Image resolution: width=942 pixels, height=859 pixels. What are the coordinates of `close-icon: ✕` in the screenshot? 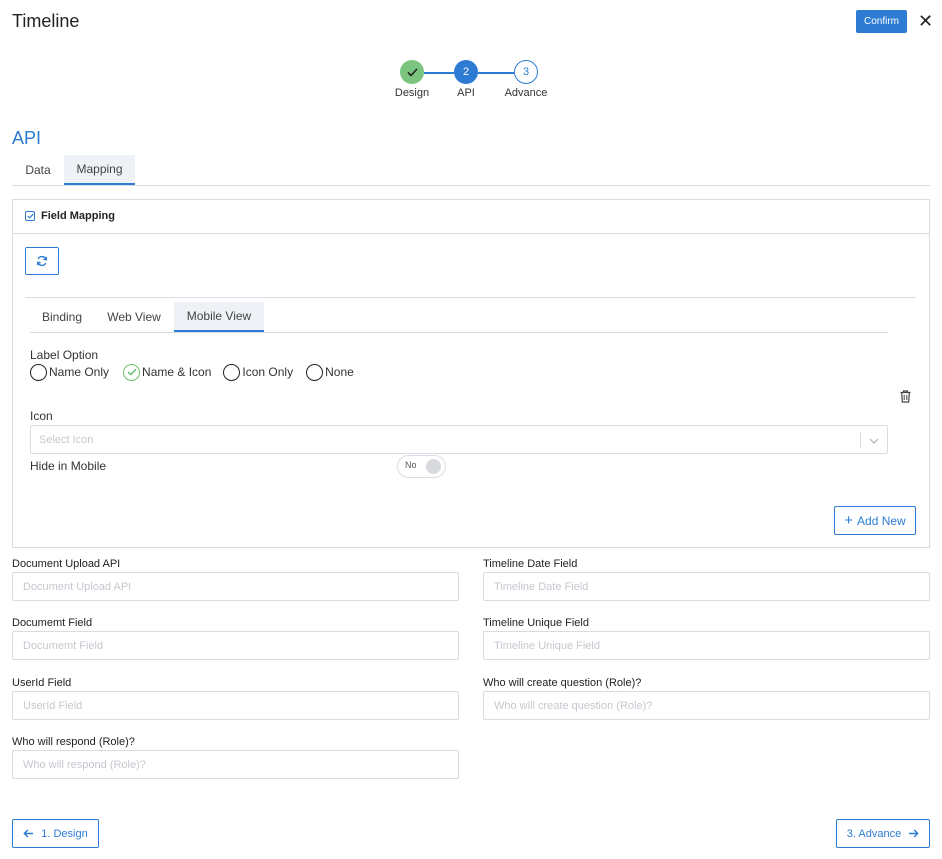 It's located at (925, 21).